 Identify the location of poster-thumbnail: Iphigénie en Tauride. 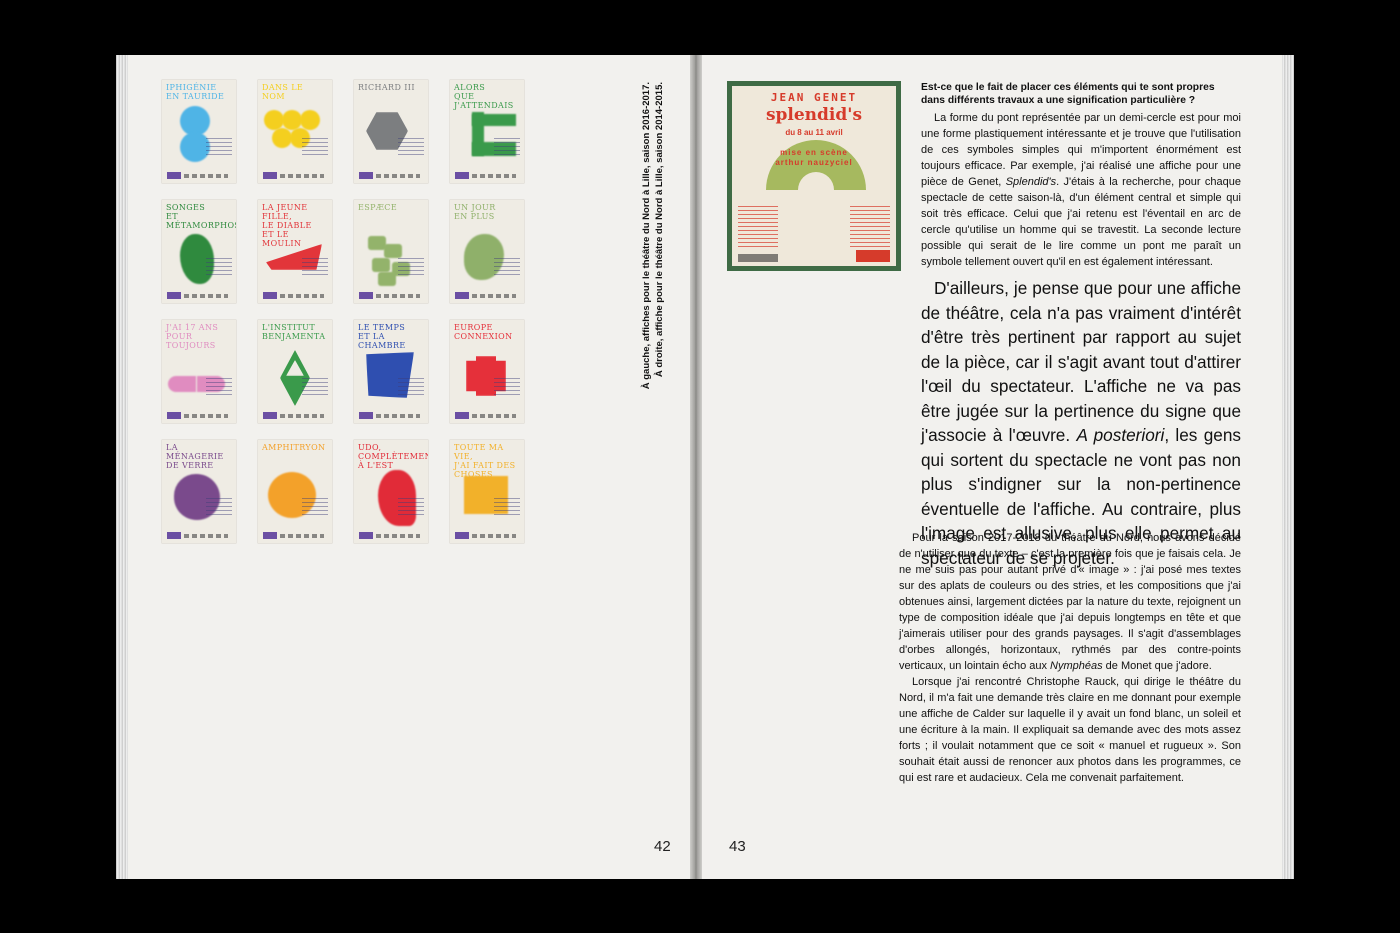
(199, 131).